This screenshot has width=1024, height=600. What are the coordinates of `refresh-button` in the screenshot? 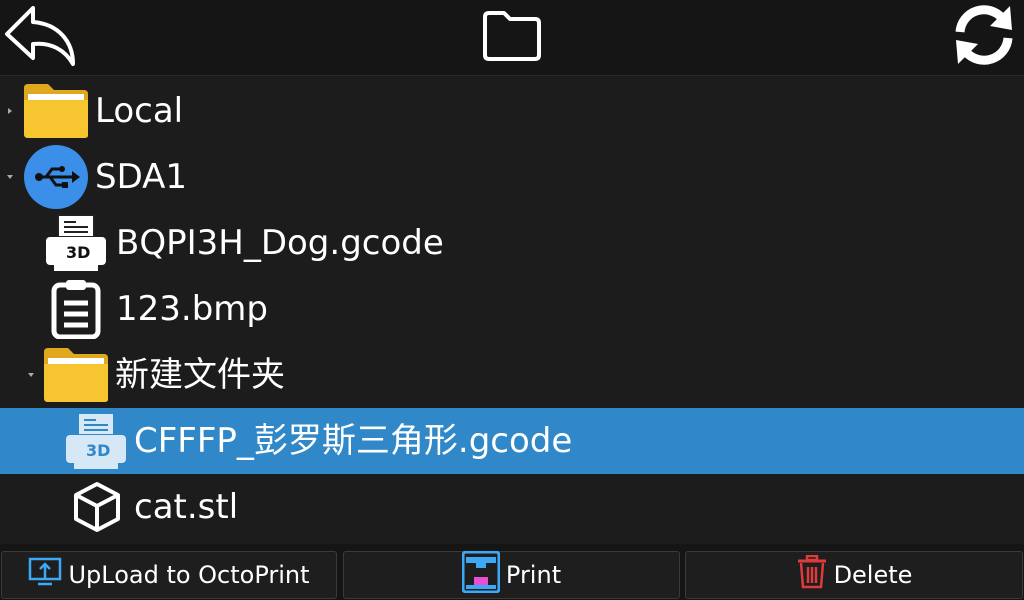 It's located at (984, 37).